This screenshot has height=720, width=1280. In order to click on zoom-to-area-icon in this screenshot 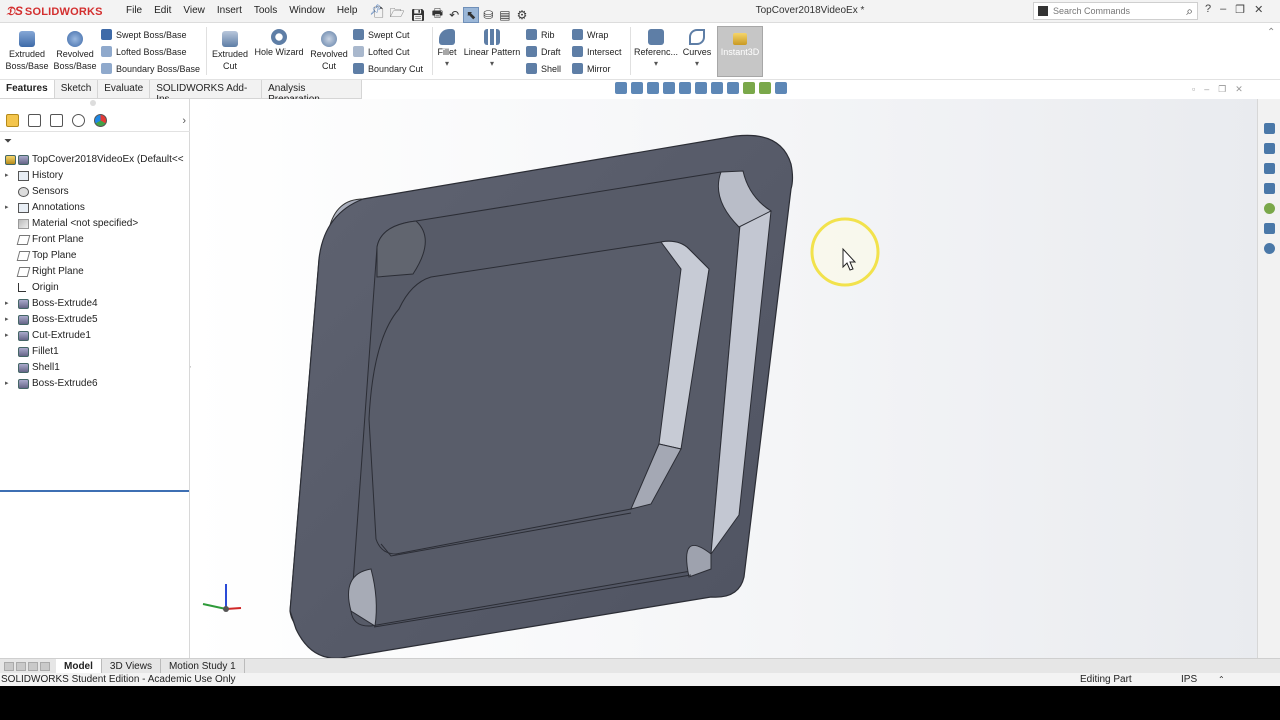, I will do `click(637, 88)`.